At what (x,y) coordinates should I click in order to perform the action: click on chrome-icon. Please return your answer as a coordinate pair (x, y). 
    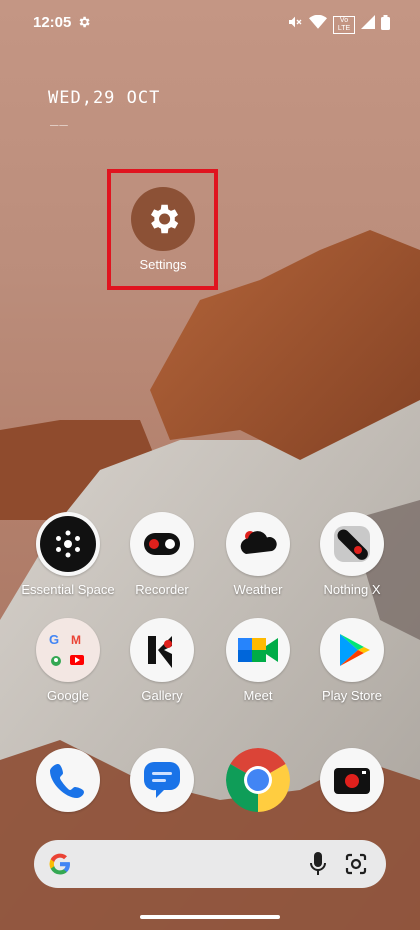
    Looking at the image, I should click on (258, 780).